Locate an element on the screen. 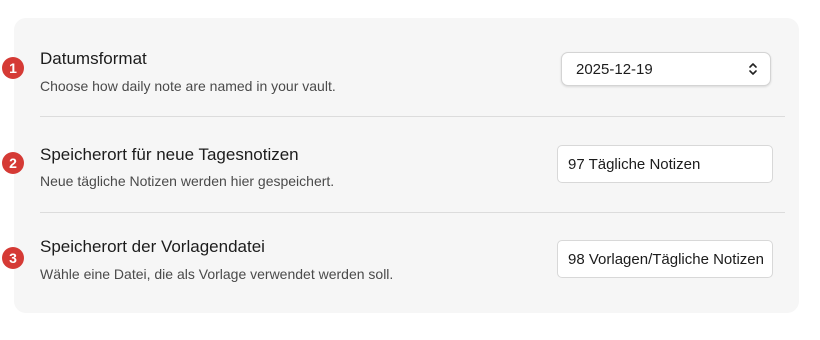 Image resolution: width=820 pixels, height=340 pixels. new-notes-folder-field-wrapper is located at coordinates (665, 164).